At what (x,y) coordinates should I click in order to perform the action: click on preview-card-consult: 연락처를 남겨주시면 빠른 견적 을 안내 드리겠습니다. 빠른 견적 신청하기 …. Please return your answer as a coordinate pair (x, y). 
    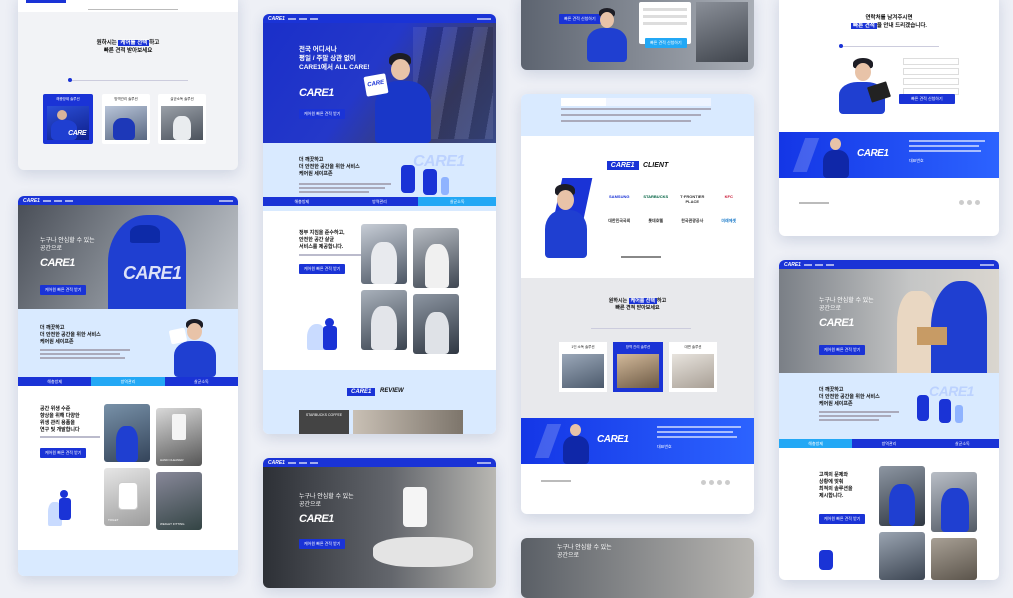
    Looking at the image, I should click on (889, 118).